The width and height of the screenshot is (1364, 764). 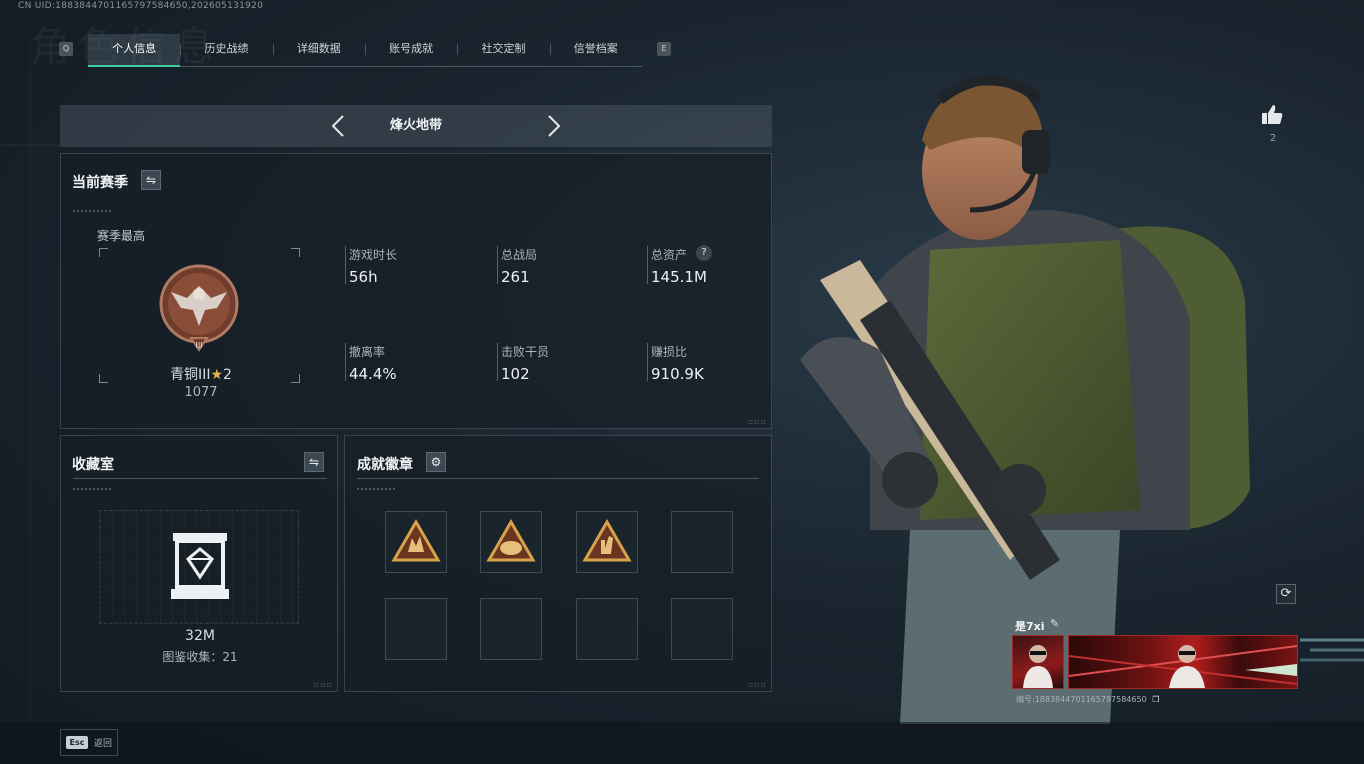 I want to click on tab-account-achievements: 账号成就, so click(x=410, y=50).